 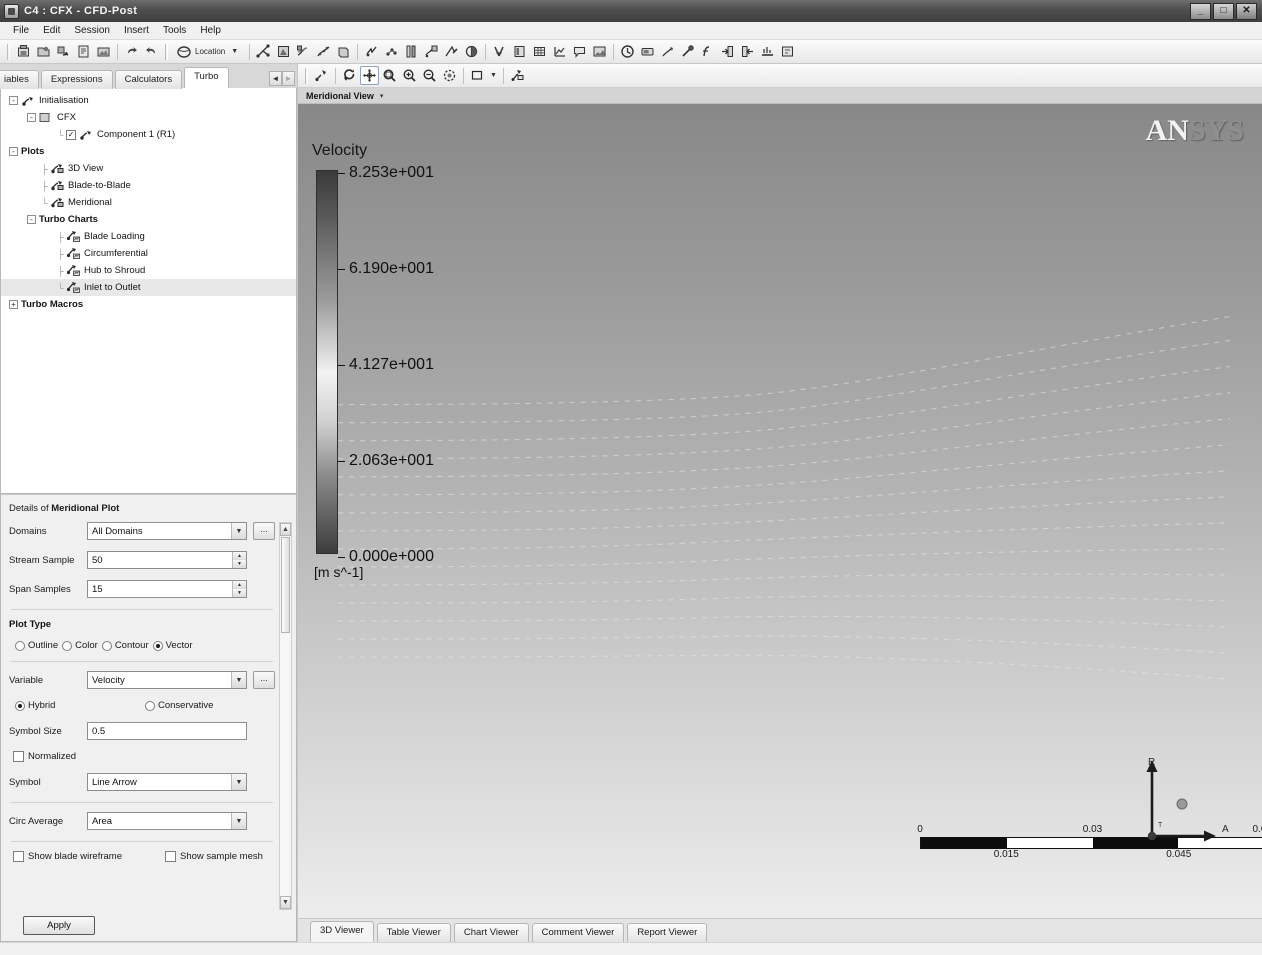 I want to click on save-state-icon, so click(x=43, y=51).